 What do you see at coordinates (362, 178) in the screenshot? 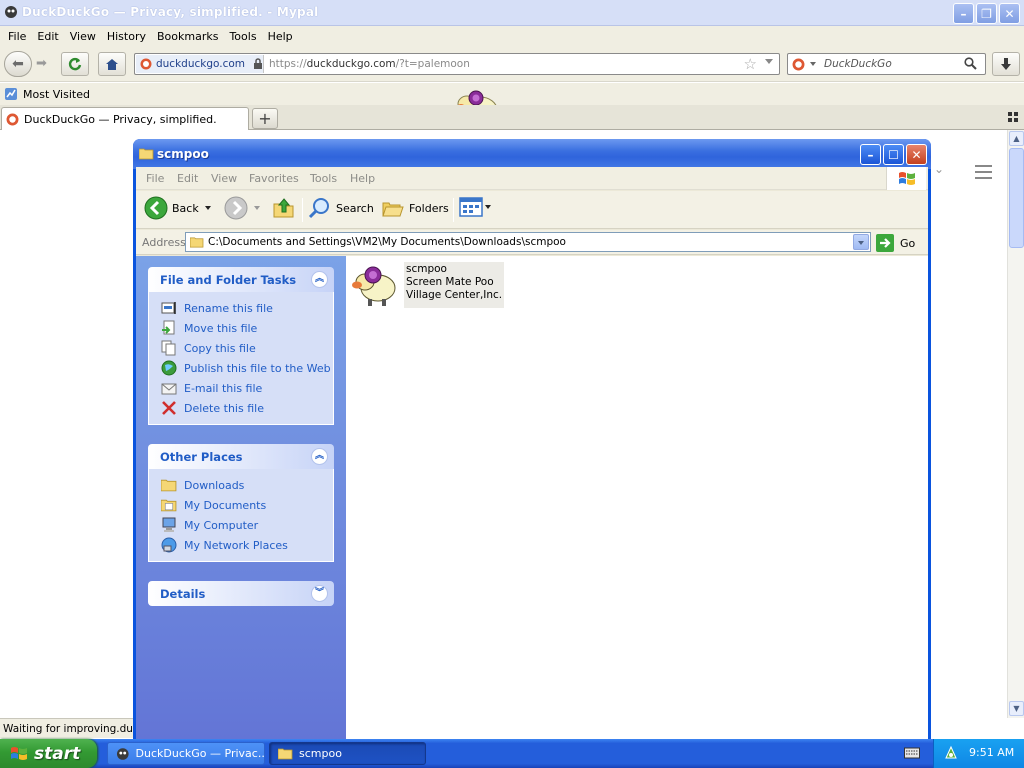
I see `explorer-menu-help: Help` at bounding box center [362, 178].